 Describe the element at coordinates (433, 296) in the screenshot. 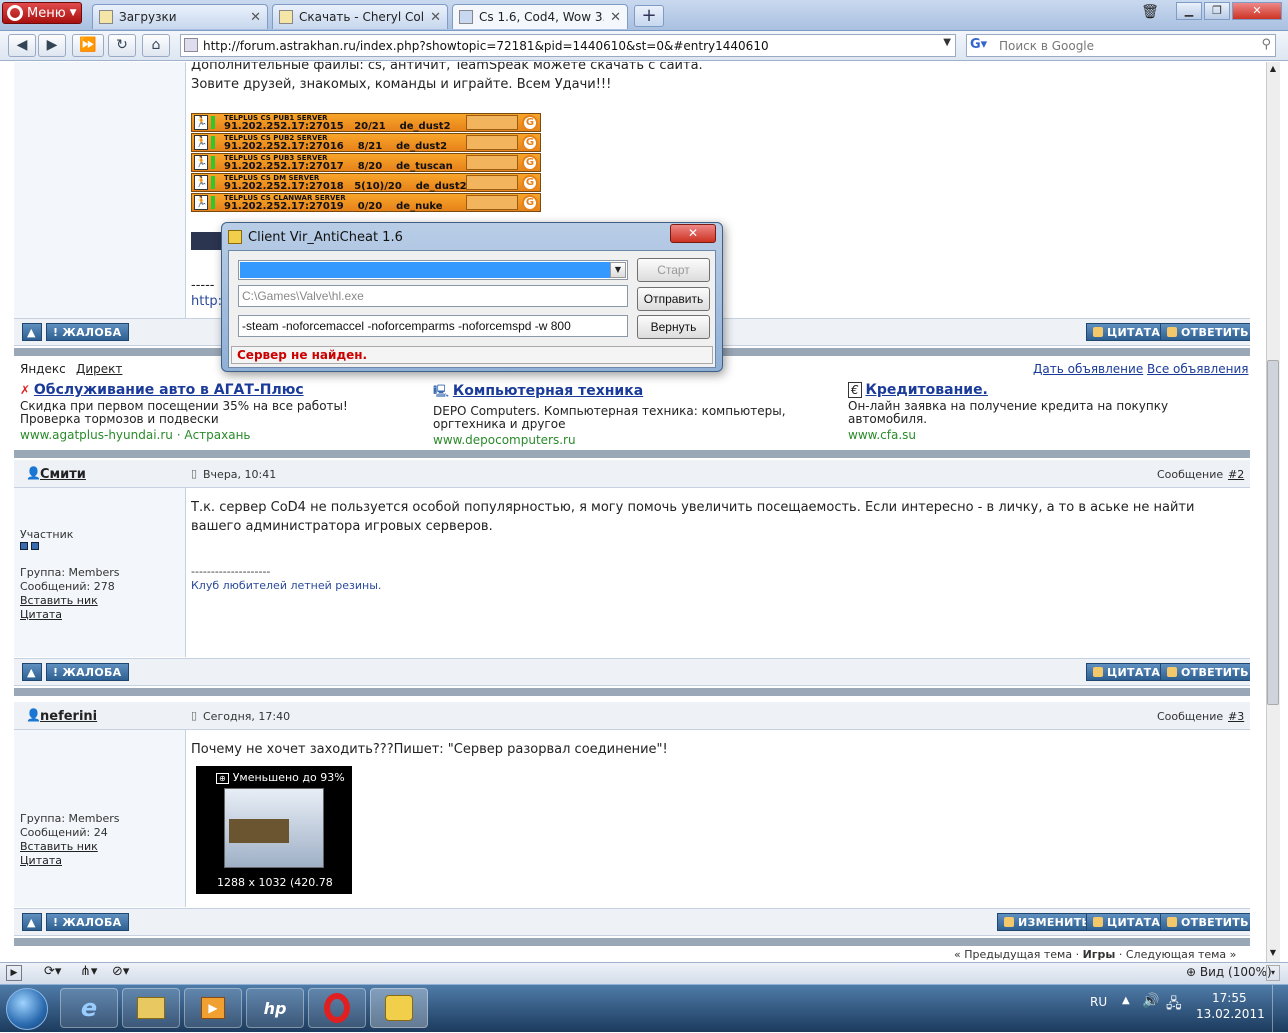

I see `game-path-field: C:\Games\Valve\hl.exe` at that location.